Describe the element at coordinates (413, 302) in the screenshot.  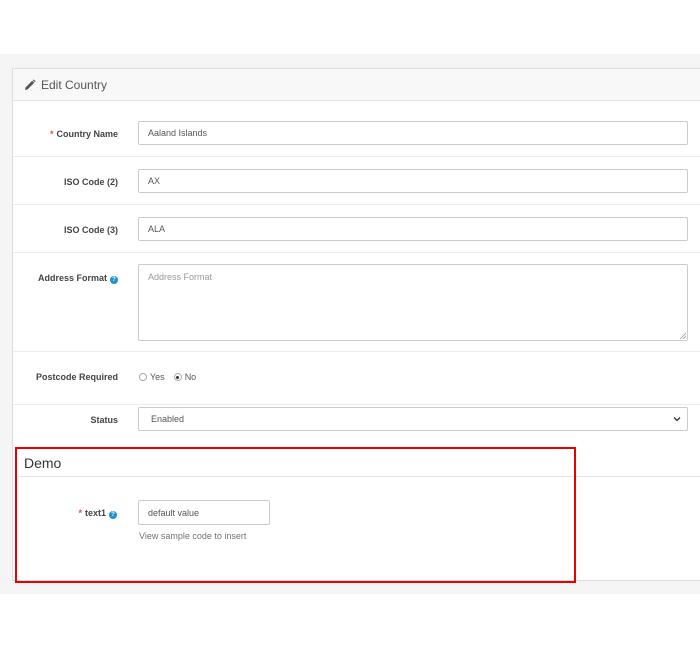
I see `address-format-textarea: Address Format` at that location.